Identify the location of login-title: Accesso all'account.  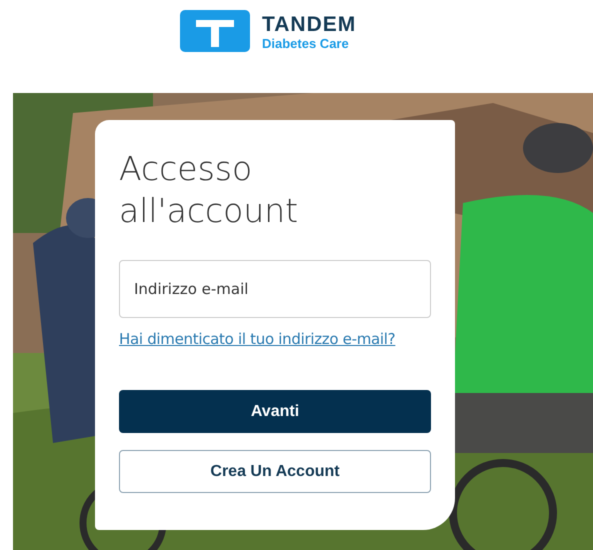
(209, 190).